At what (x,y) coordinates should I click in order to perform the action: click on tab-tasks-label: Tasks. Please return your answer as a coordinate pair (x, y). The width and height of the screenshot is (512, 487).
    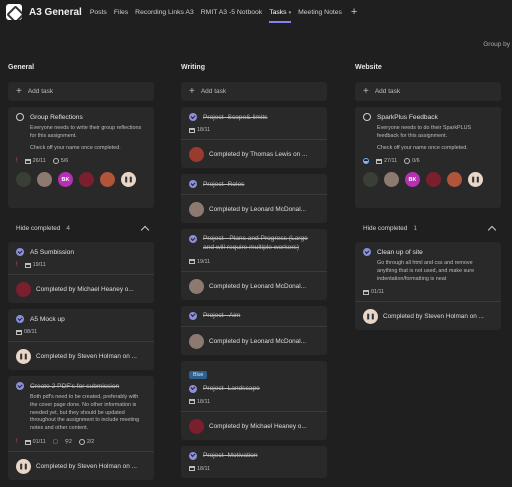
    Looking at the image, I should click on (278, 12).